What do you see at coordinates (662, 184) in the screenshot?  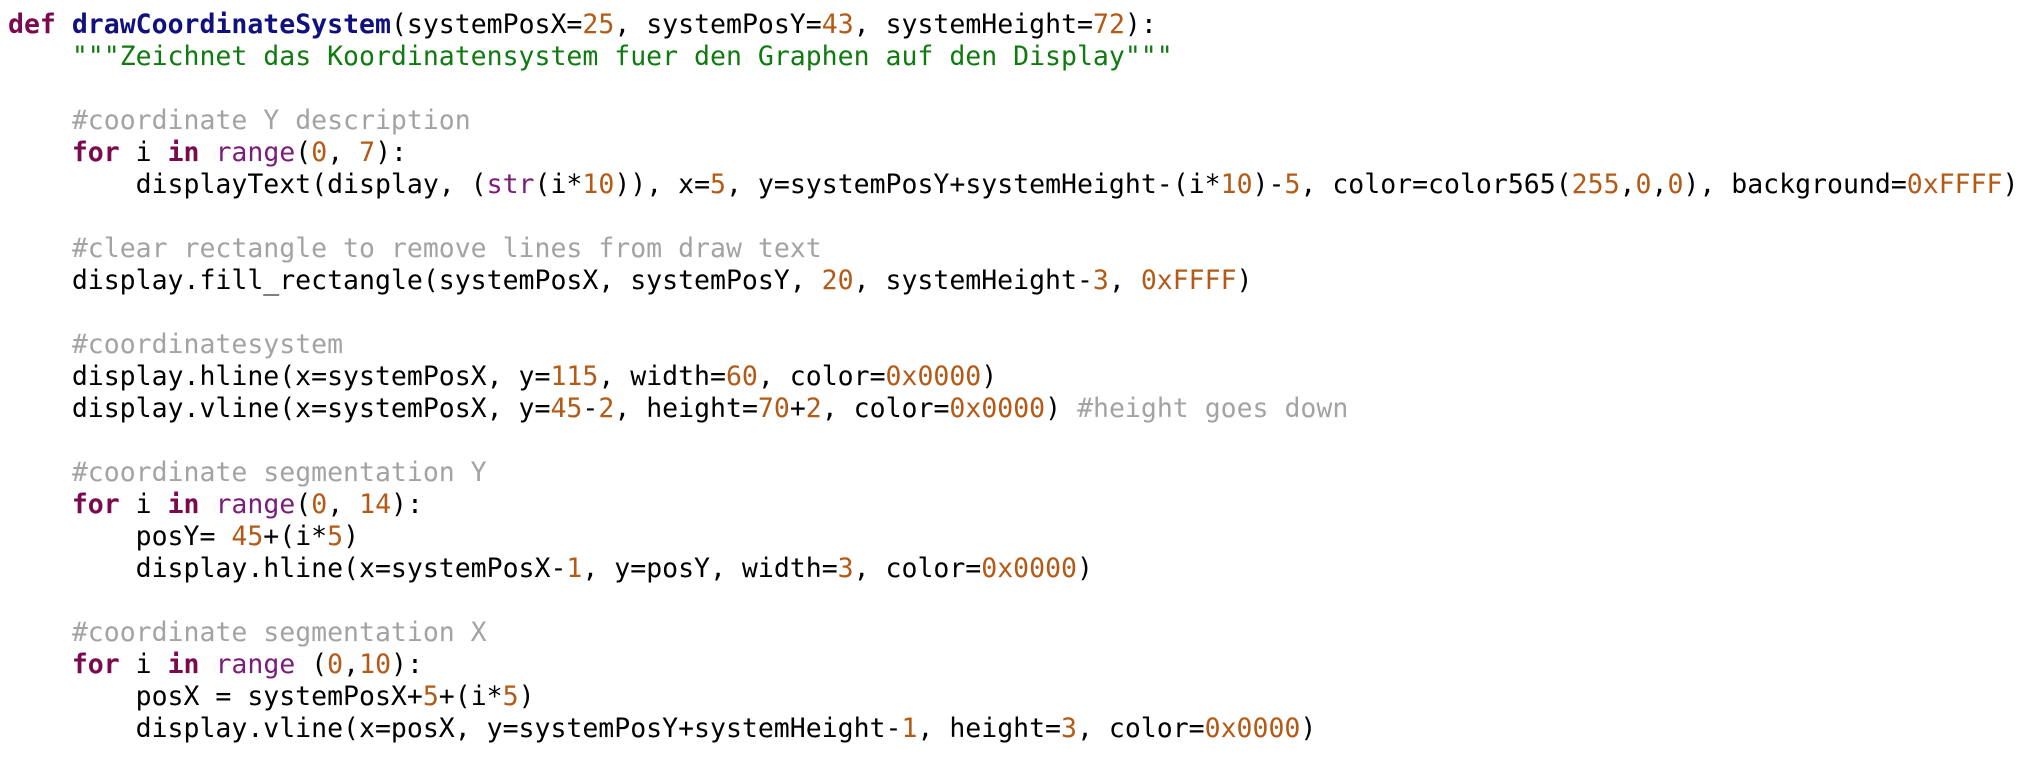 I see `code-token: )), x=` at bounding box center [662, 184].